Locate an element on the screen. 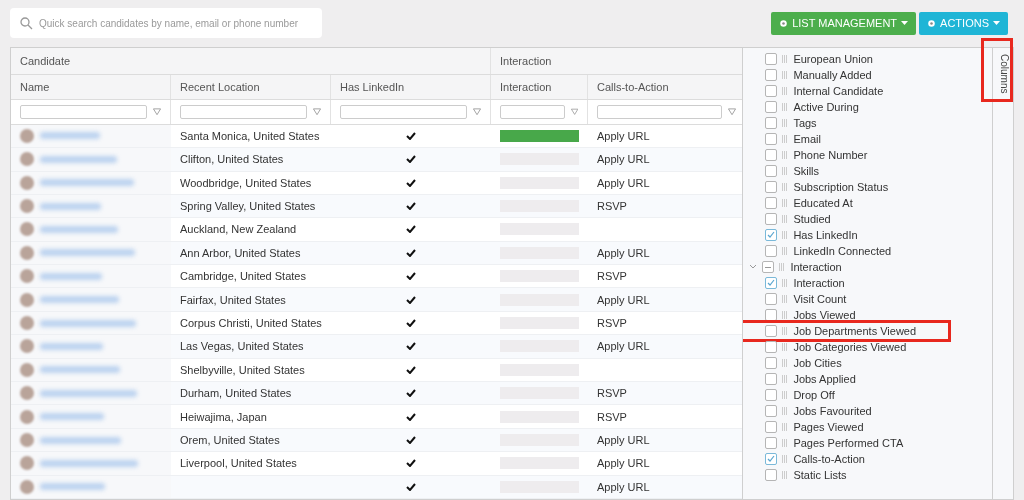 The height and width of the screenshot is (500, 1024). column-header: Name is located at coordinates (91, 87).